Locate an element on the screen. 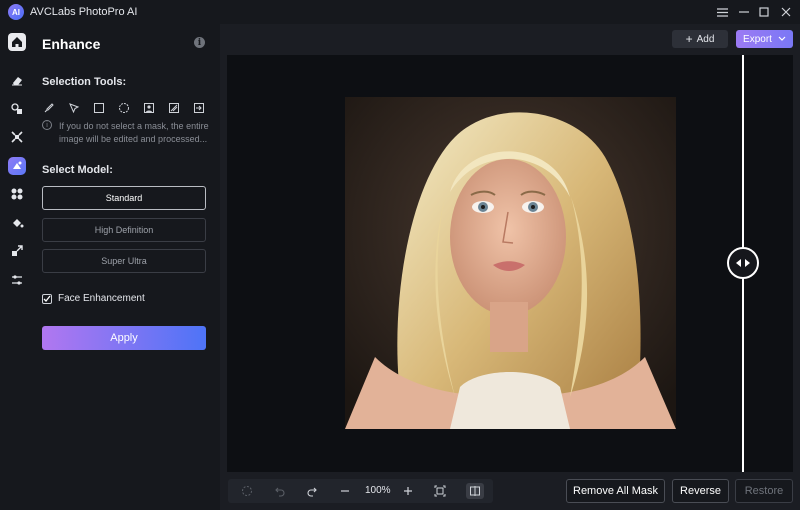 The image size is (800, 510). ellipse-icon is located at coordinates (124, 108).